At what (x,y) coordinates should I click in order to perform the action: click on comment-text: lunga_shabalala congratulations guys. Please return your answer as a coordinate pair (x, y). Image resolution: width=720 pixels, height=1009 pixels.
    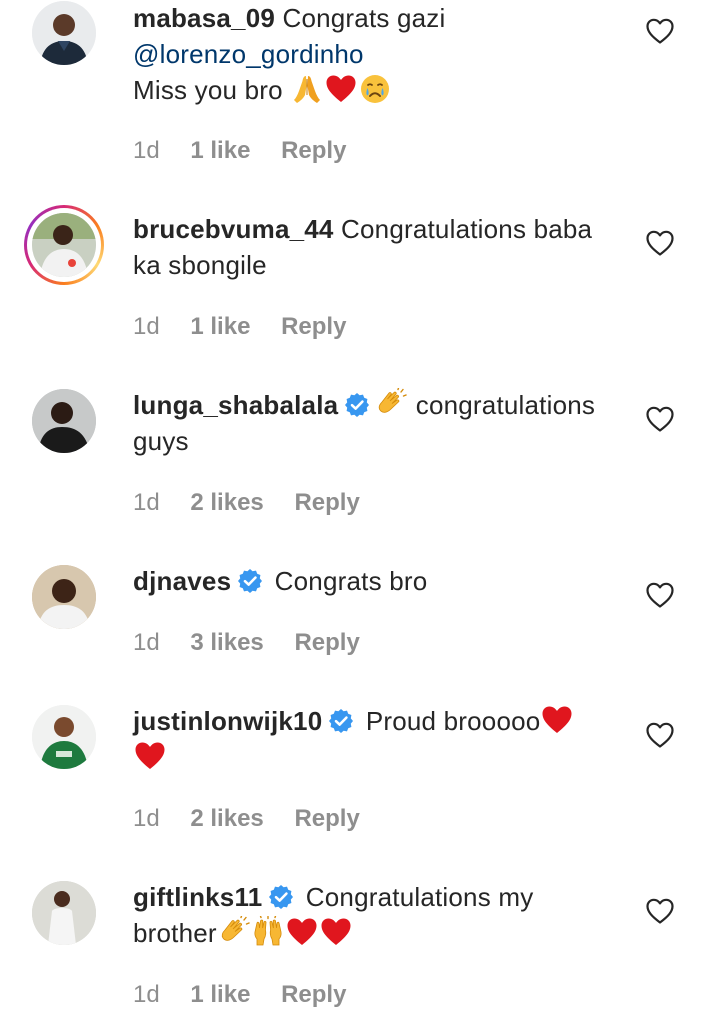
    Looking at the image, I should click on (378, 423).